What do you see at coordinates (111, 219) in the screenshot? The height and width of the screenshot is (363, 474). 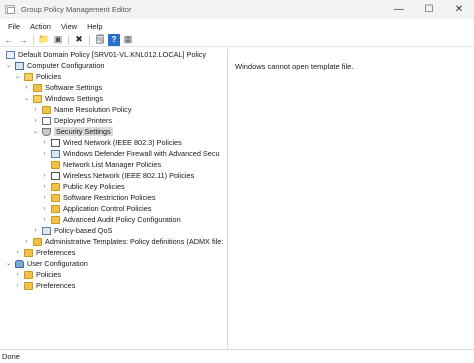 I see `tree-node-advanced-audit: › Advanced Audit Policy Configuration` at bounding box center [111, 219].